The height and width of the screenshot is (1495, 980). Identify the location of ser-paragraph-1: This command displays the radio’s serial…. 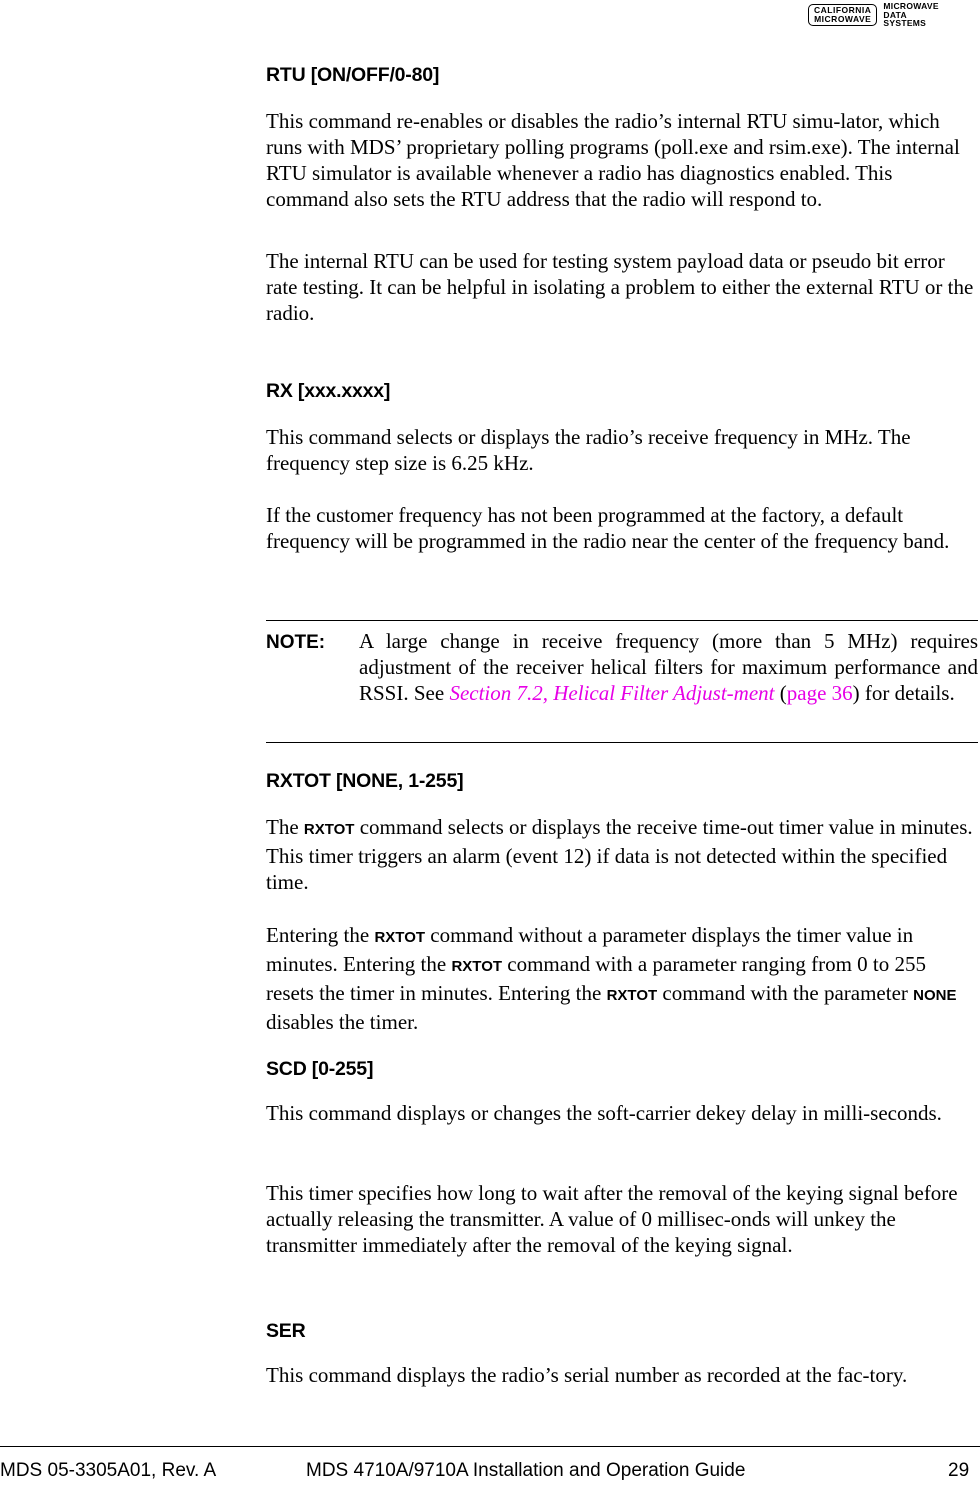
(587, 1375).